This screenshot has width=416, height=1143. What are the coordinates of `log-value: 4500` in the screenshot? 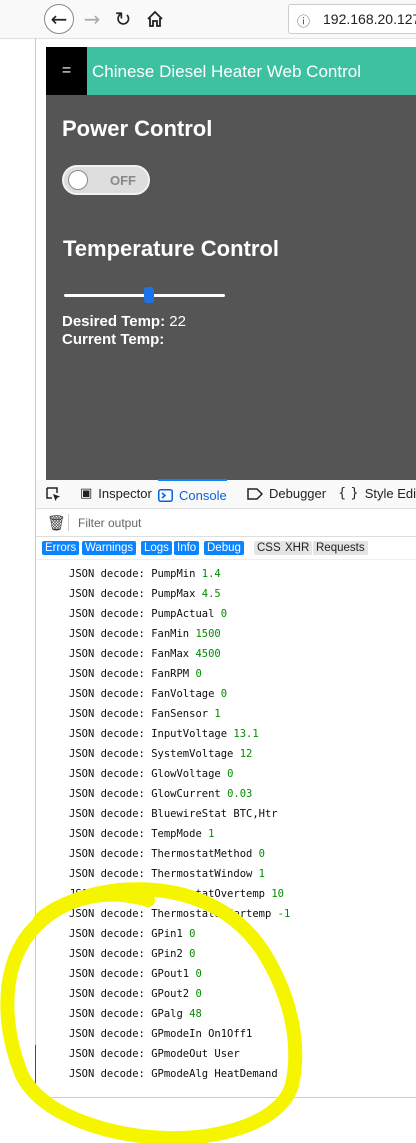 It's located at (208, 654).